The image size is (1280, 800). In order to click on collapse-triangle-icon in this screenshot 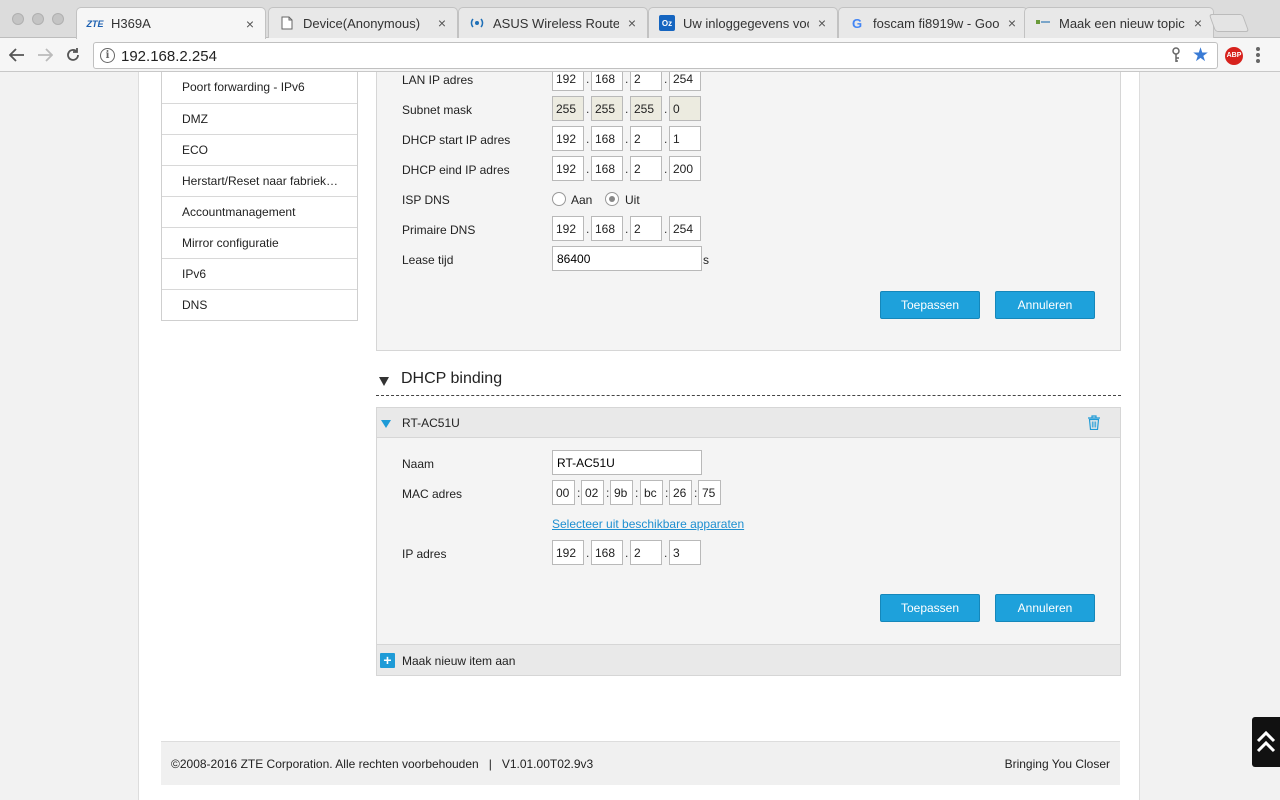, I will do `click(384, 381)`.